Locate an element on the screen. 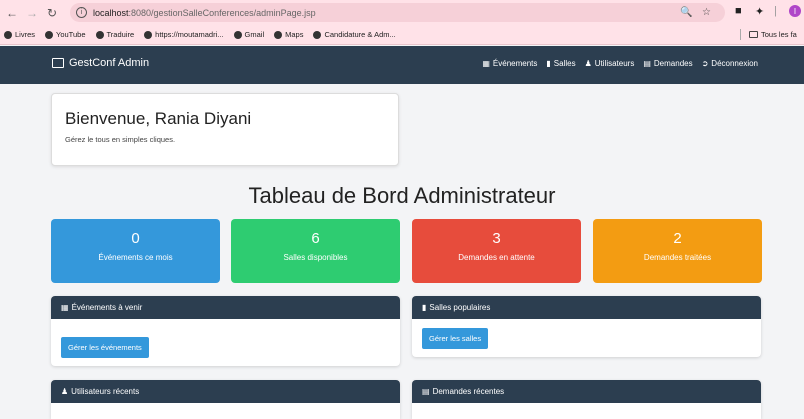 Image resolution: width=804 pixels, height=419 pixels. panel-title: Utilisateurs récents is located at coordinates (105, 391).